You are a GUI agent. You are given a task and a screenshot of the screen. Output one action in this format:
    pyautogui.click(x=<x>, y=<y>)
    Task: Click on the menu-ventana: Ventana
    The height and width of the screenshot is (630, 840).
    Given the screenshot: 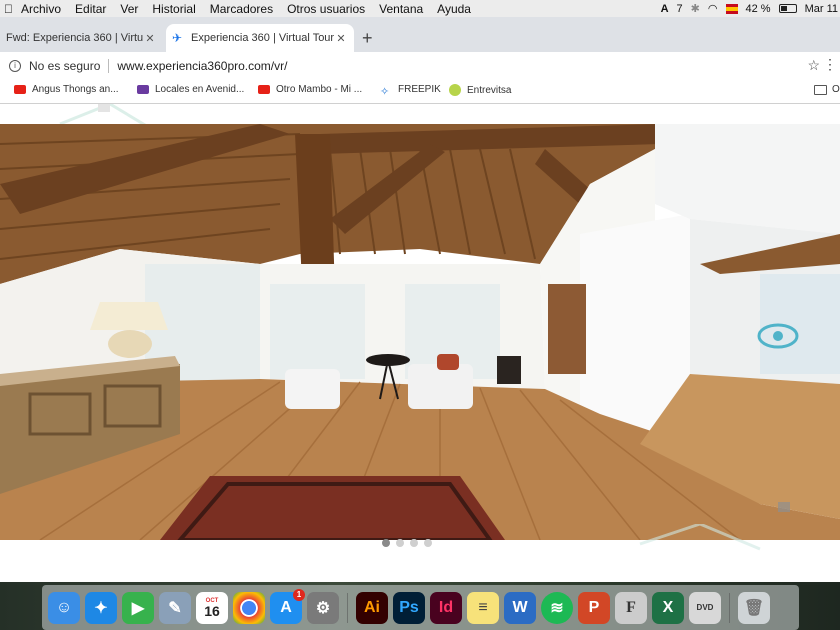 What is the action you would take?
    pyautogui.click(x=401, y=9)
    